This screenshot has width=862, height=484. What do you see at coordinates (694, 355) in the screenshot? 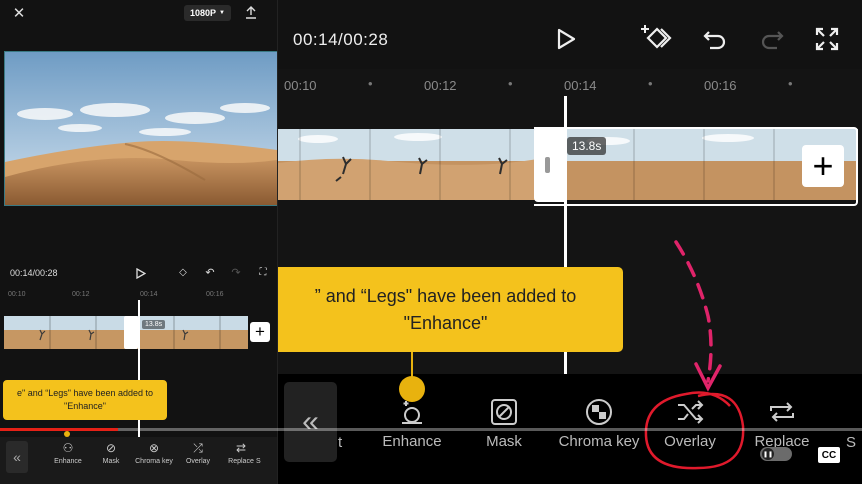
I see `annotation-arrow-and-circle` at bounding box center [694, 355].